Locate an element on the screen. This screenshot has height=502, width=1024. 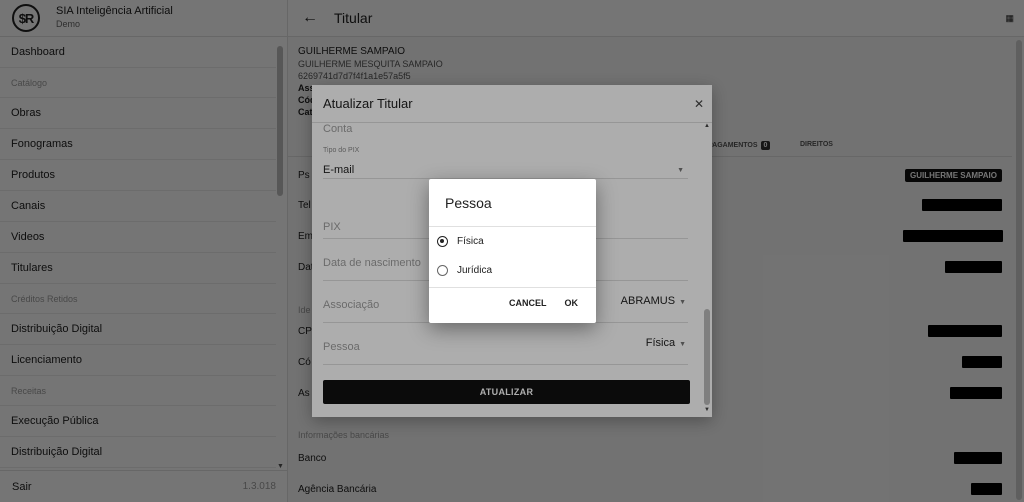
option-fisica: Física is located at coordinates (512, 241).